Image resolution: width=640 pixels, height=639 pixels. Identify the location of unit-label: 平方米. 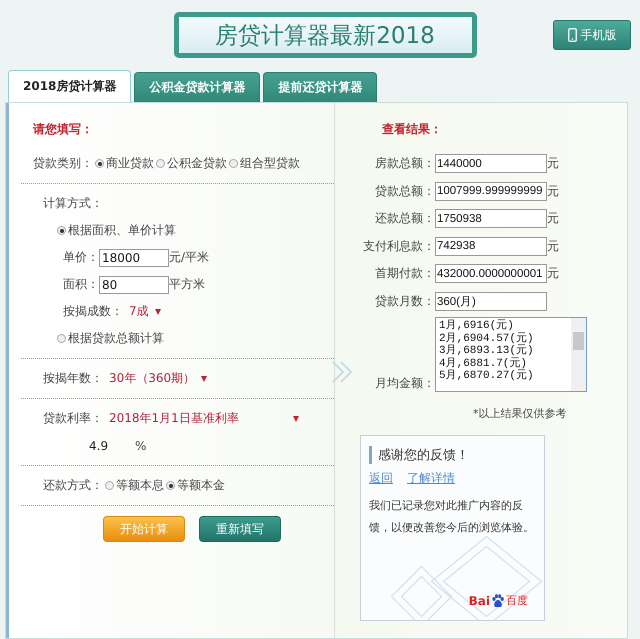
(187, 284).